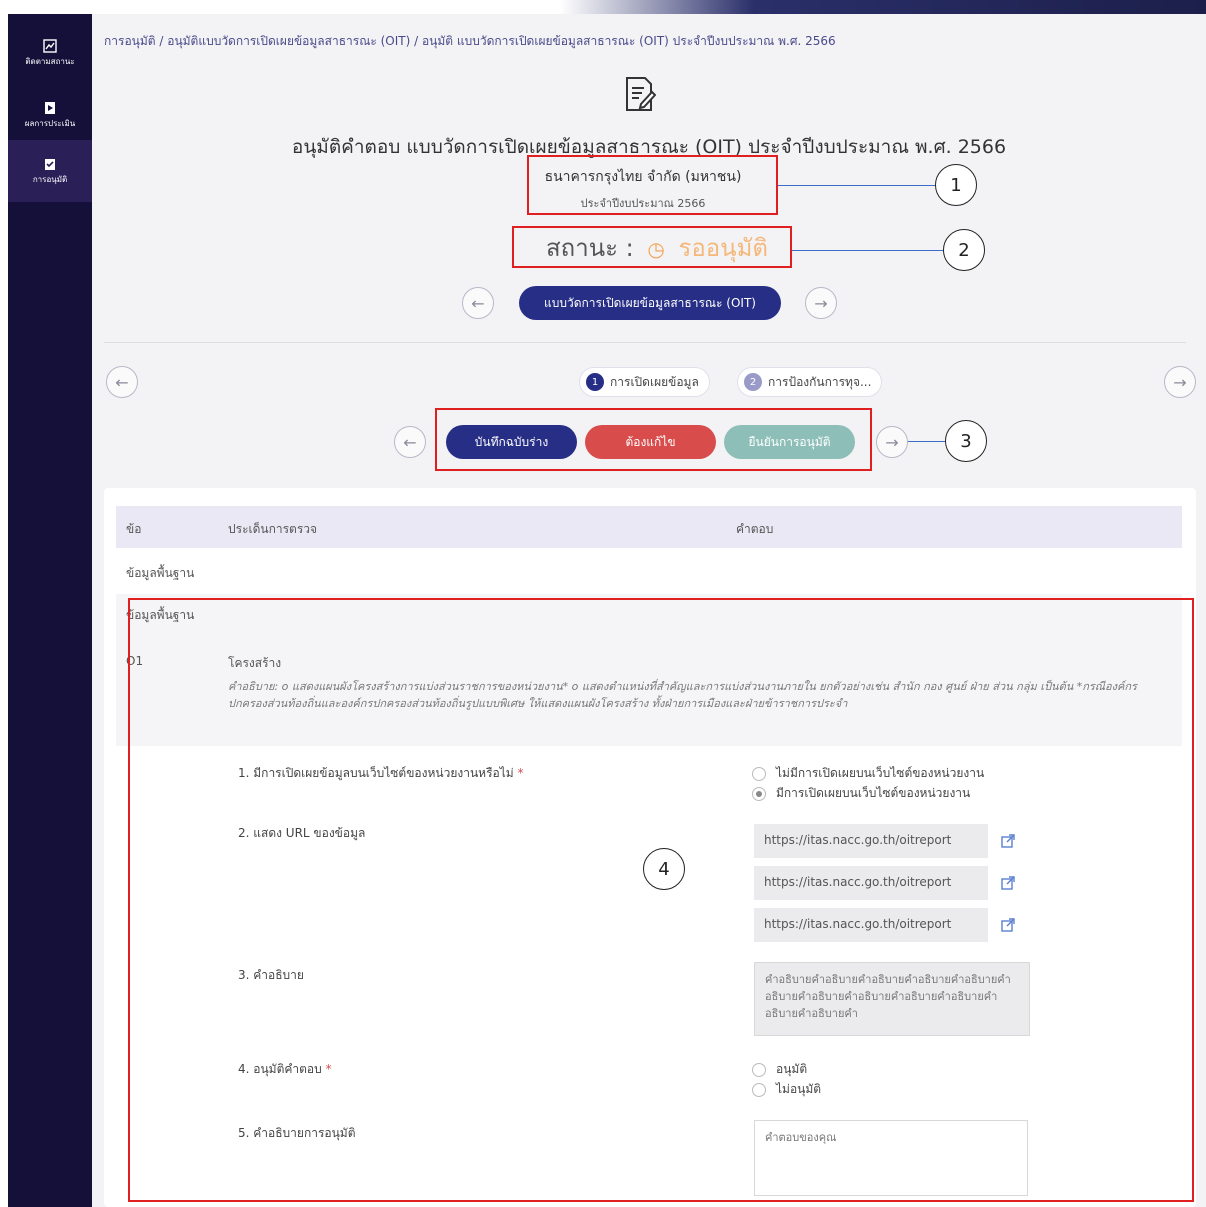 This screenshot has width=1206, height=1207. Describe the element at coordinates (50, 610) in the screenshot. I see `sidebar: ติดตามสถานะ ผลการประเมิน การอนุมัติ` at that location.